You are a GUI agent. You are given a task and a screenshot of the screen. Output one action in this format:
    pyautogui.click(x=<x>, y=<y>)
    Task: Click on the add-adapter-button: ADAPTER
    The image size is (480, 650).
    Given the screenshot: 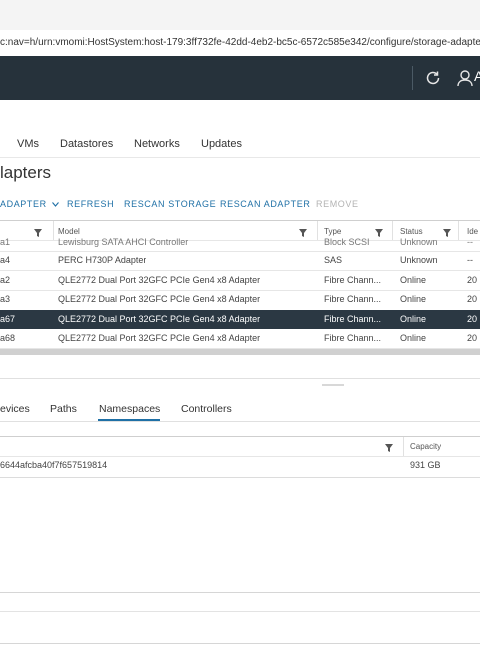 What is the action you would take?
    pyautogui.click(x=29, y=204)
    